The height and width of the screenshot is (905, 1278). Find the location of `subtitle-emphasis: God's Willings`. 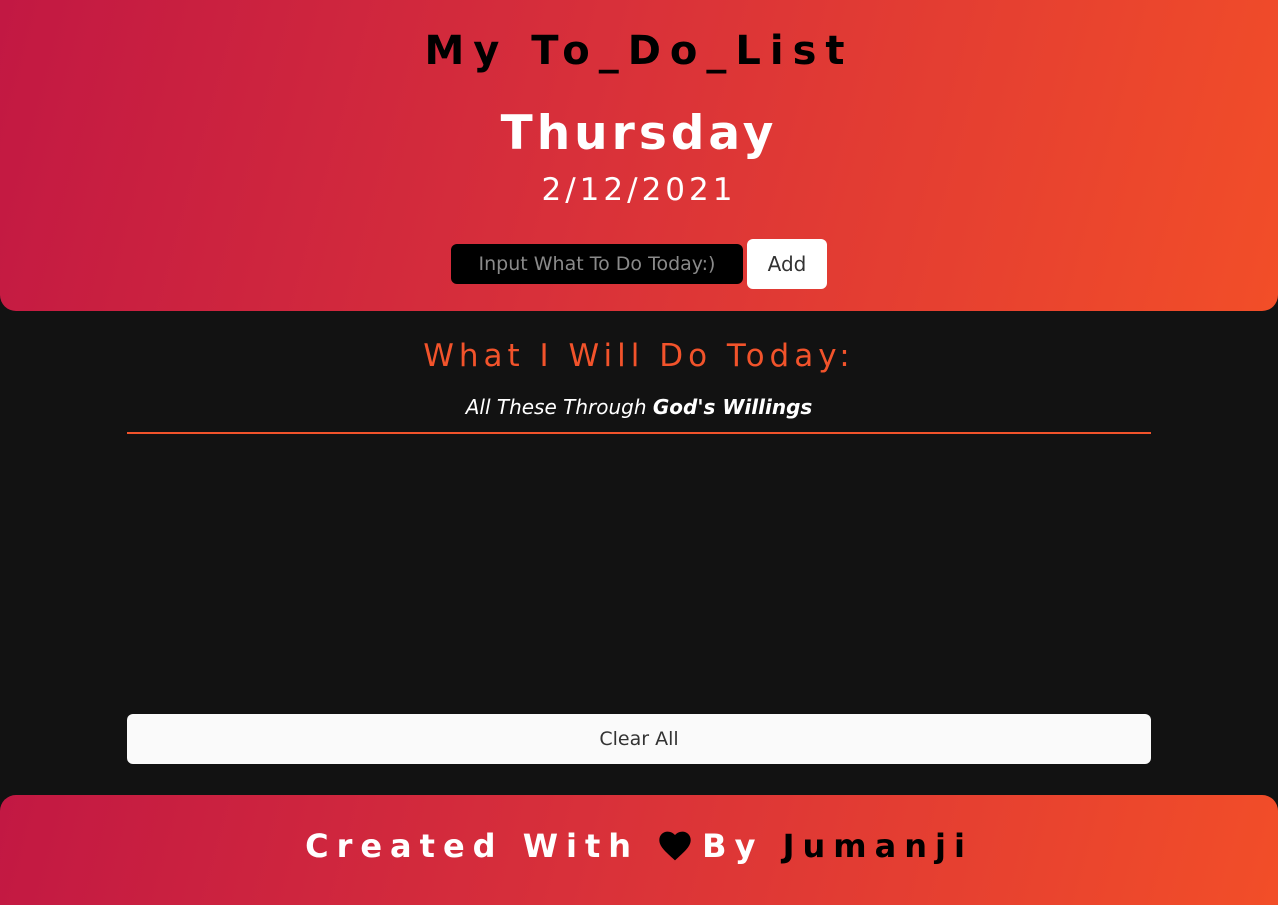

subtitle-emphasis: God's Willings is located at coordinates (732, 407).